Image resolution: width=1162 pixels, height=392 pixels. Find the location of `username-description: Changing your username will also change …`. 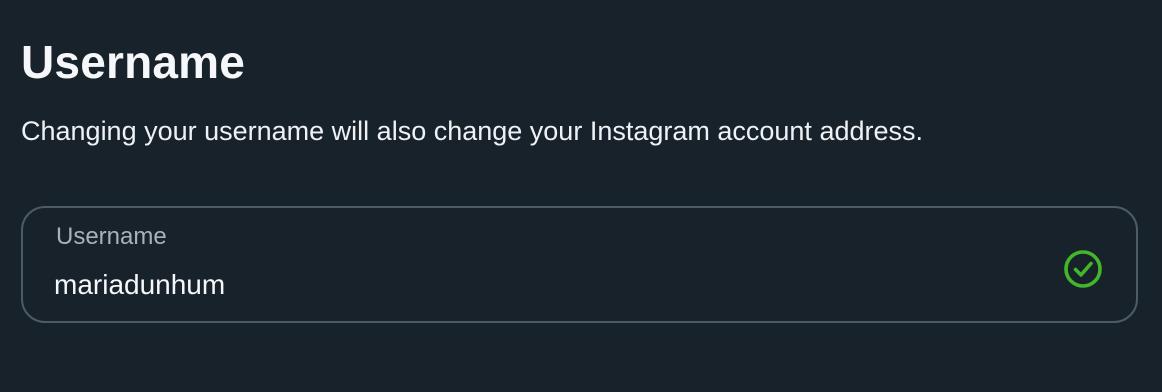

username-description: Changing your username will also change … is located at coordinates (472, 131).